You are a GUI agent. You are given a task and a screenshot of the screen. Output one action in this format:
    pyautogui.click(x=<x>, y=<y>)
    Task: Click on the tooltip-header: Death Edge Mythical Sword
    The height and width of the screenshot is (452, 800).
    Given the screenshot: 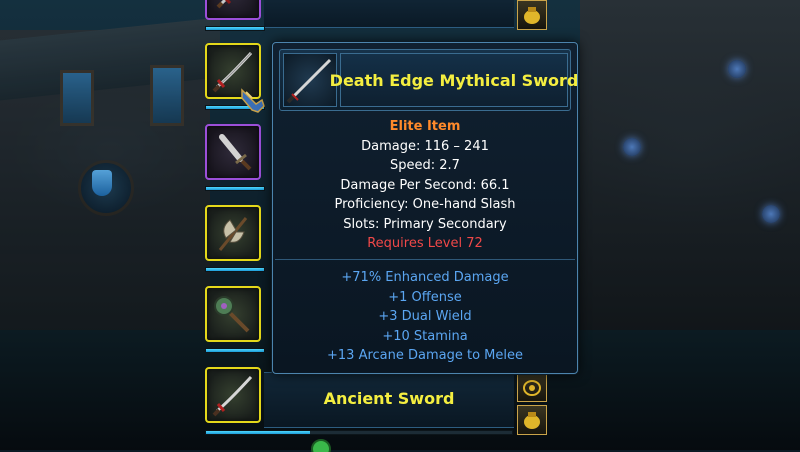 What is the action you would take?
    pyautogui.click(x=428, y=80)
    